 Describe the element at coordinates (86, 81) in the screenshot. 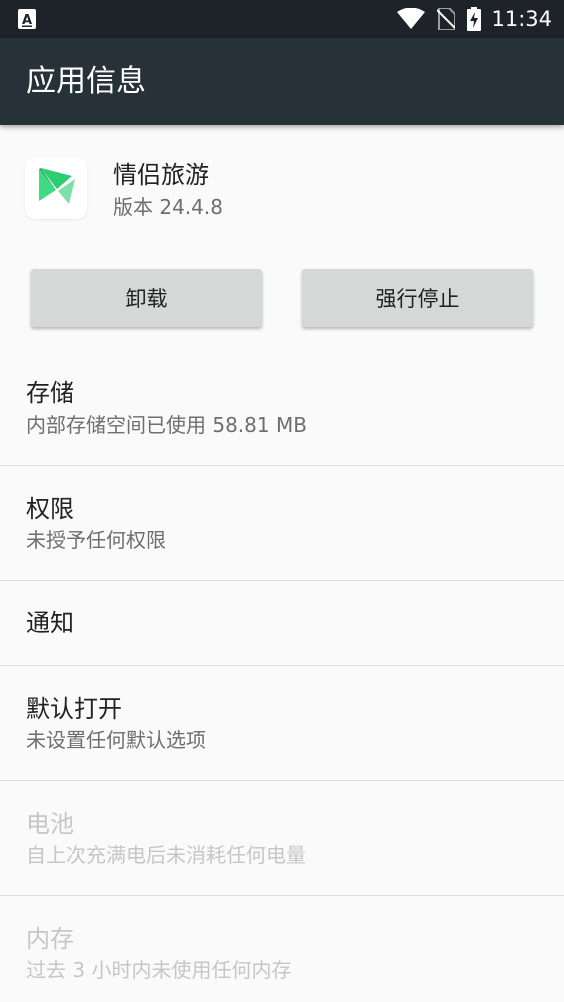

I see `page-title: 应用信息` at that location.